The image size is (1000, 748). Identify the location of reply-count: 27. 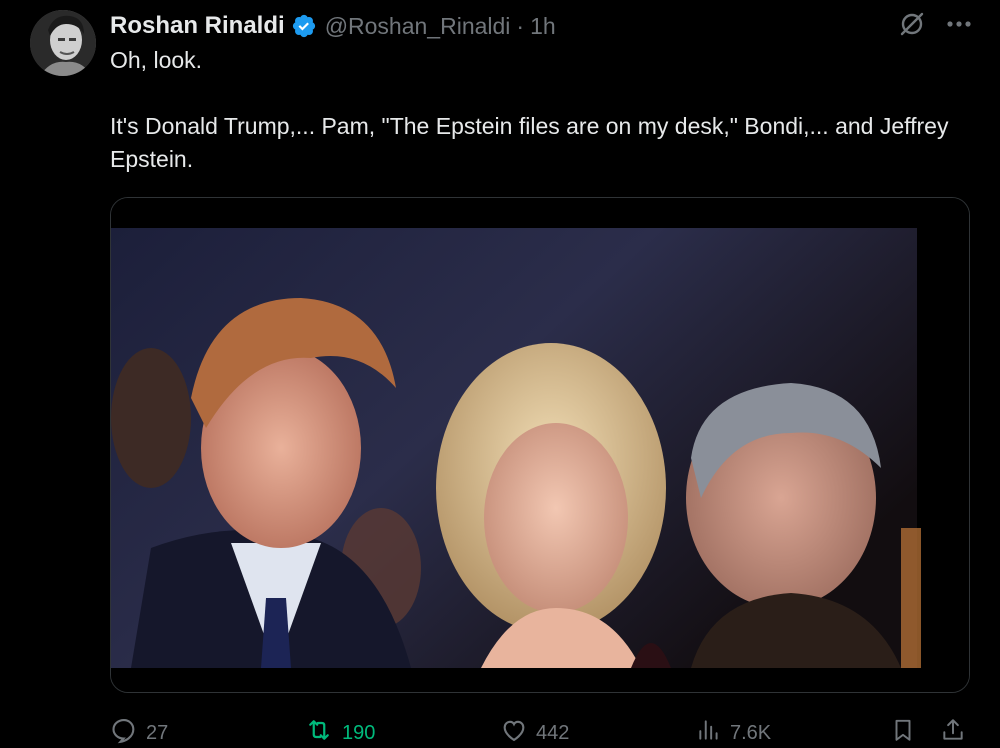
(157, 732).